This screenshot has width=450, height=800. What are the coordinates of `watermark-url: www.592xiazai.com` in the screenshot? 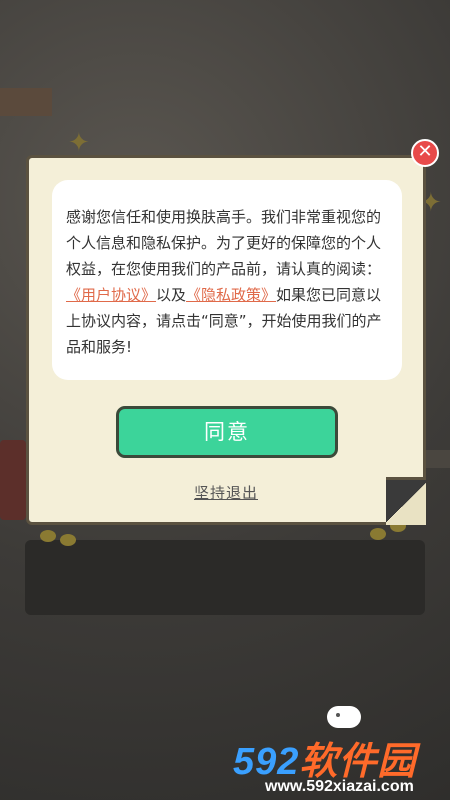 It's located at (339, 786).